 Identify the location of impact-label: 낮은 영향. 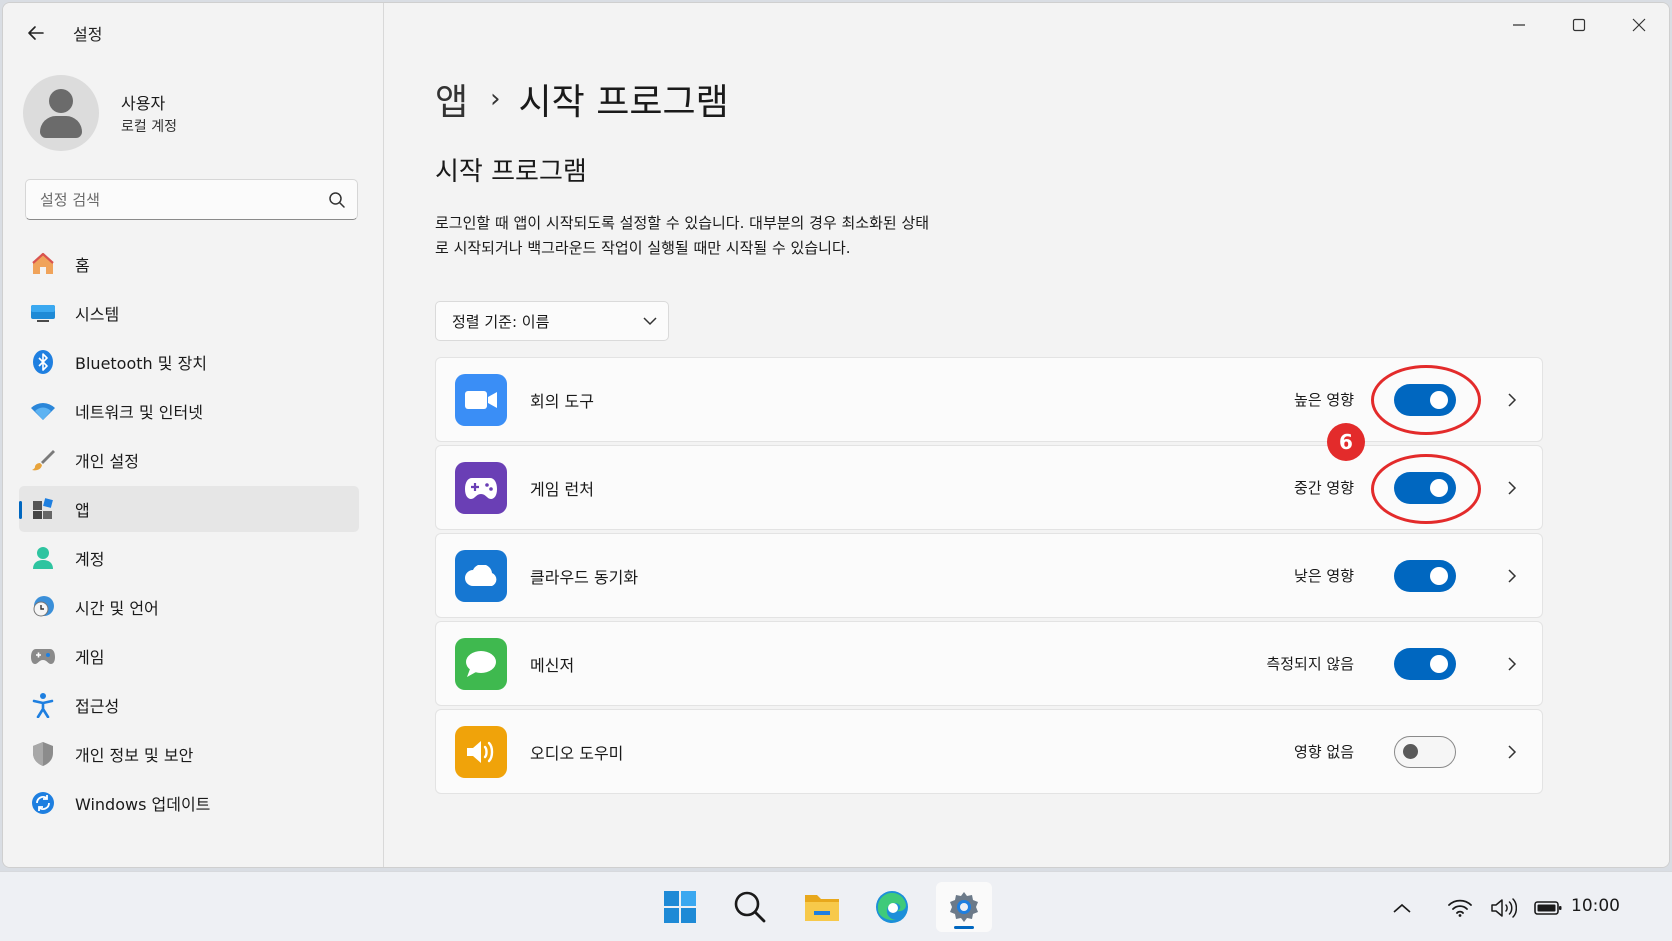
(1324, 576).